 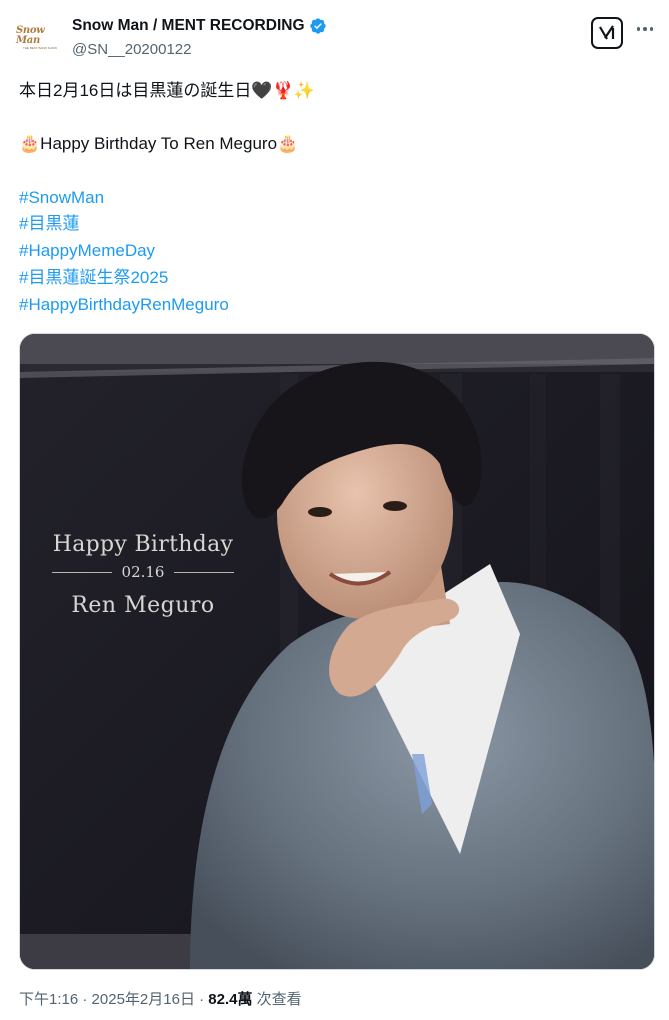 I want to click on verified-badge-icon, so click(x=318, y=26).